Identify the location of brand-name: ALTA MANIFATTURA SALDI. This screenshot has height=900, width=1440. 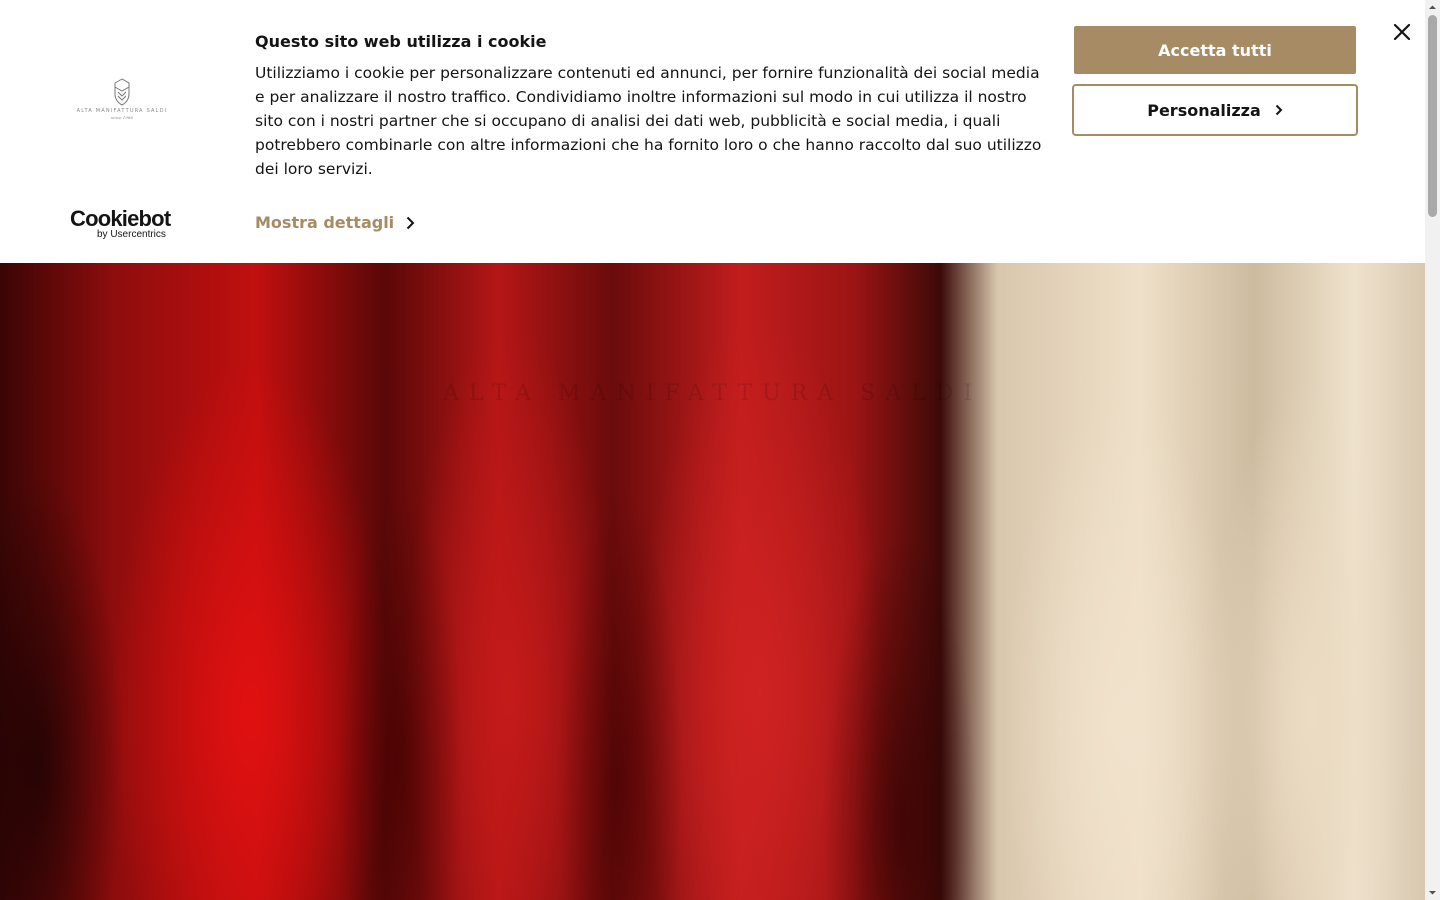
(122, 111).